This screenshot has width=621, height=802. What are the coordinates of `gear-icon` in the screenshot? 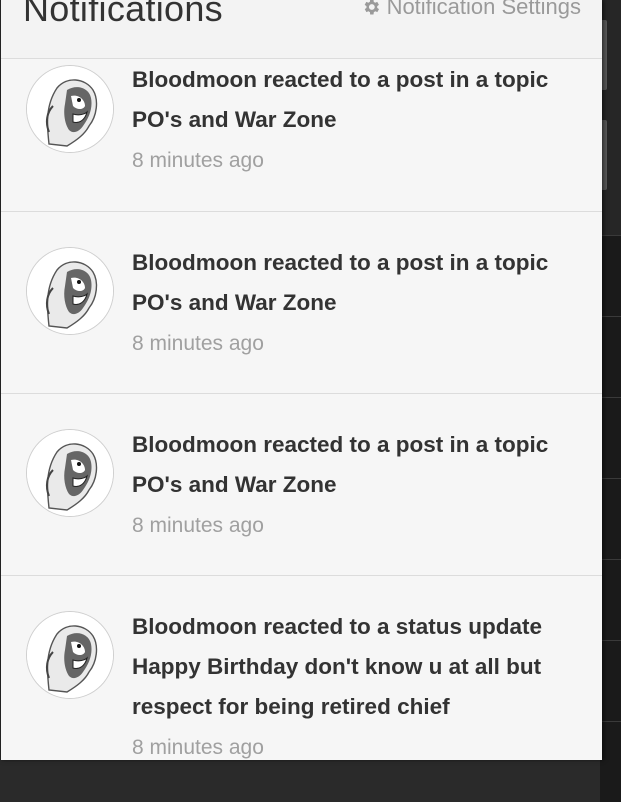 It's located at (371, 7).